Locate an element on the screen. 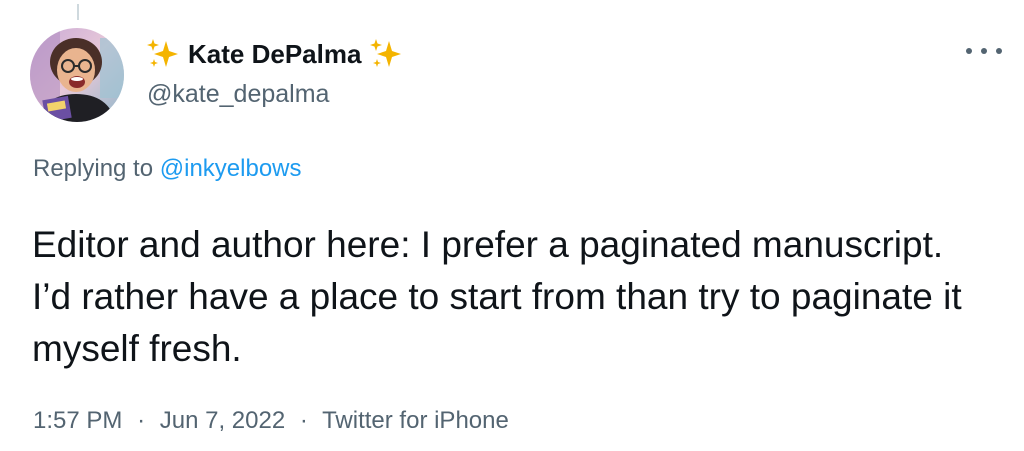  replying-to-label: Replying to is located at coordinates (93, 168).